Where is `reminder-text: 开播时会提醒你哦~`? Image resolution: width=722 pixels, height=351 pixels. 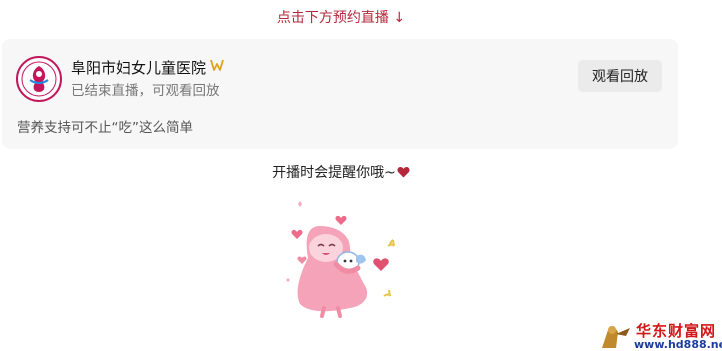 reminder-text: 开播时会提醒你哦~ is located at coordinates (341, 172).